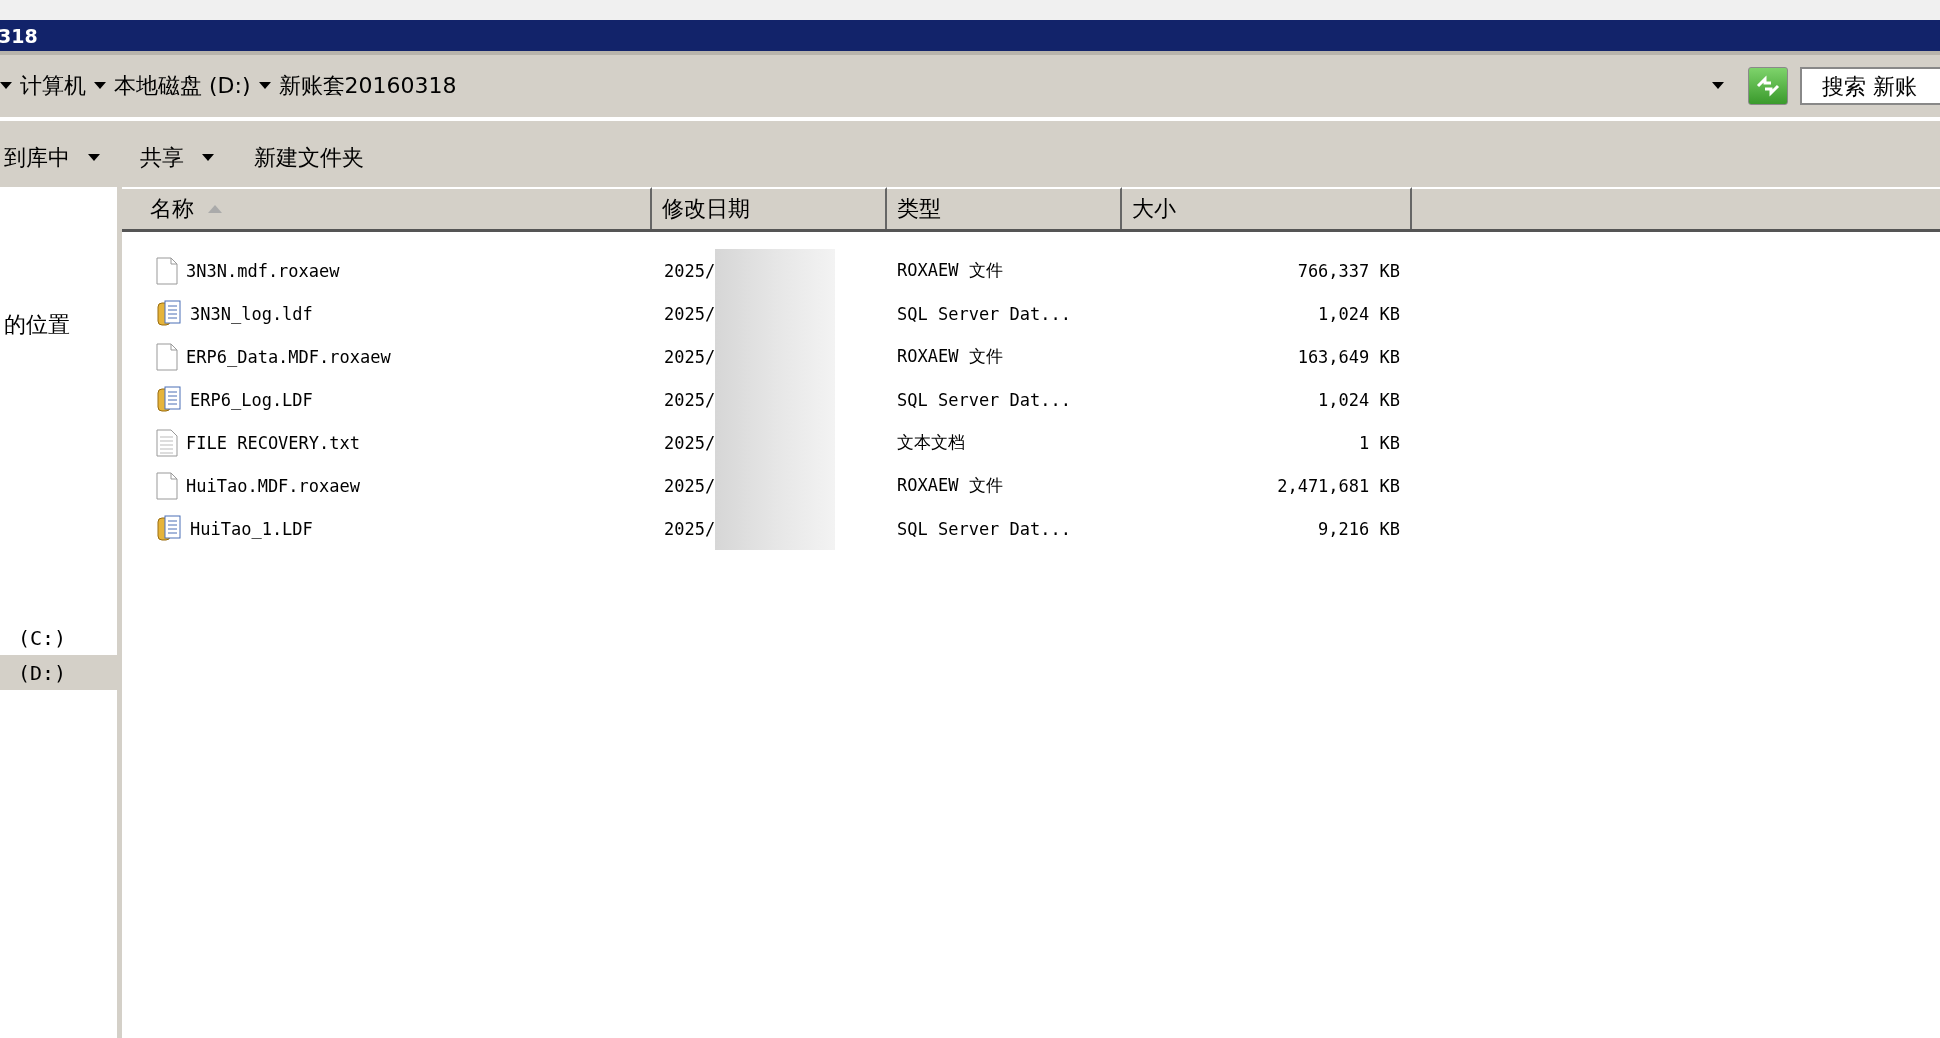  What do you see at coordinates (1348, 270) in the screenshot?
I see `table-cell-text: 766,337 KB` at bounding box center [1348, 270].